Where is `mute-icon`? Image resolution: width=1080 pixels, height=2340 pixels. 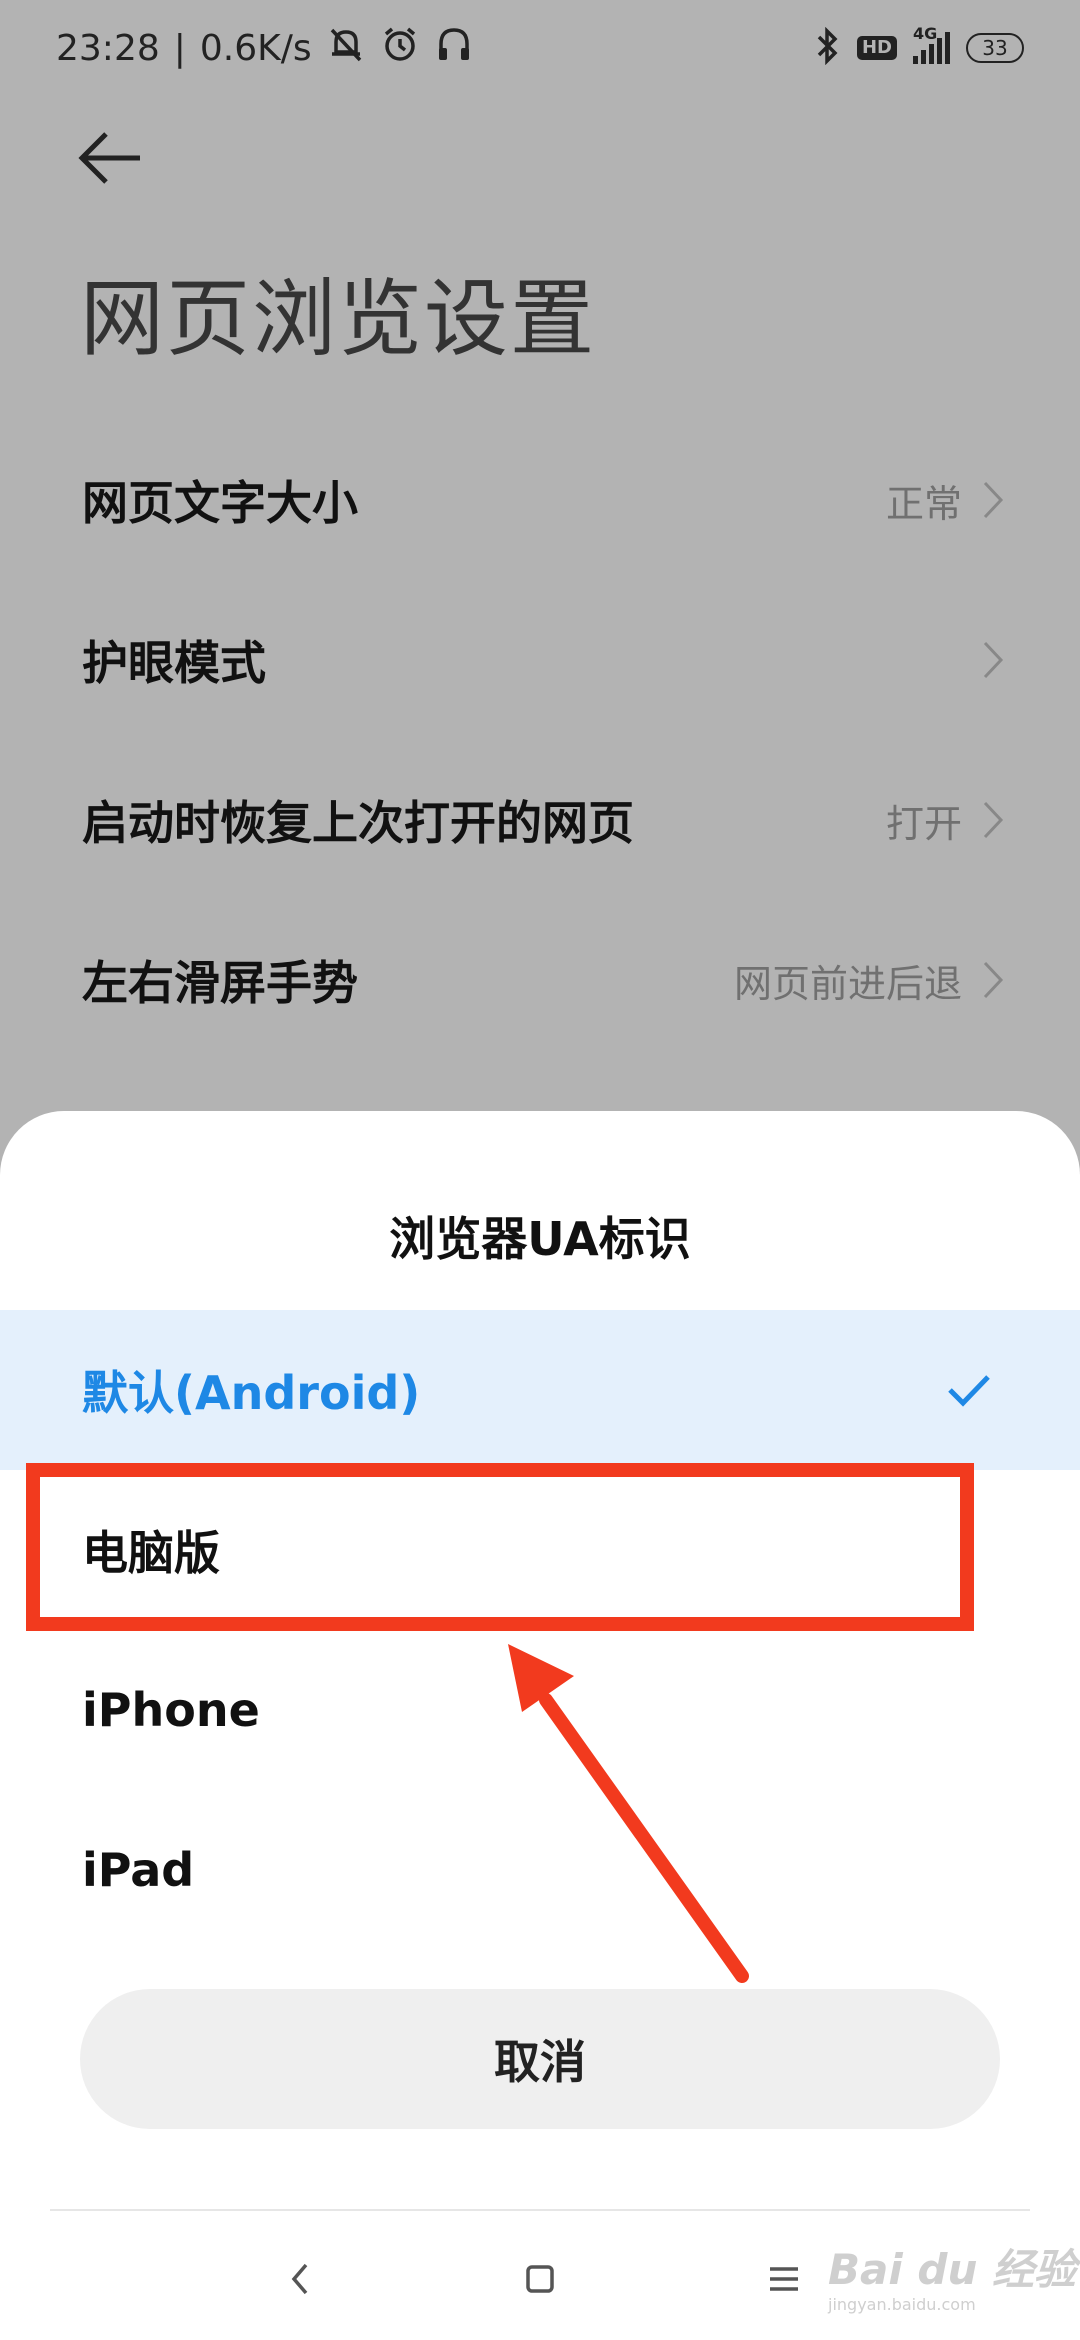 mute-icon is located at coordinates (346, 48).